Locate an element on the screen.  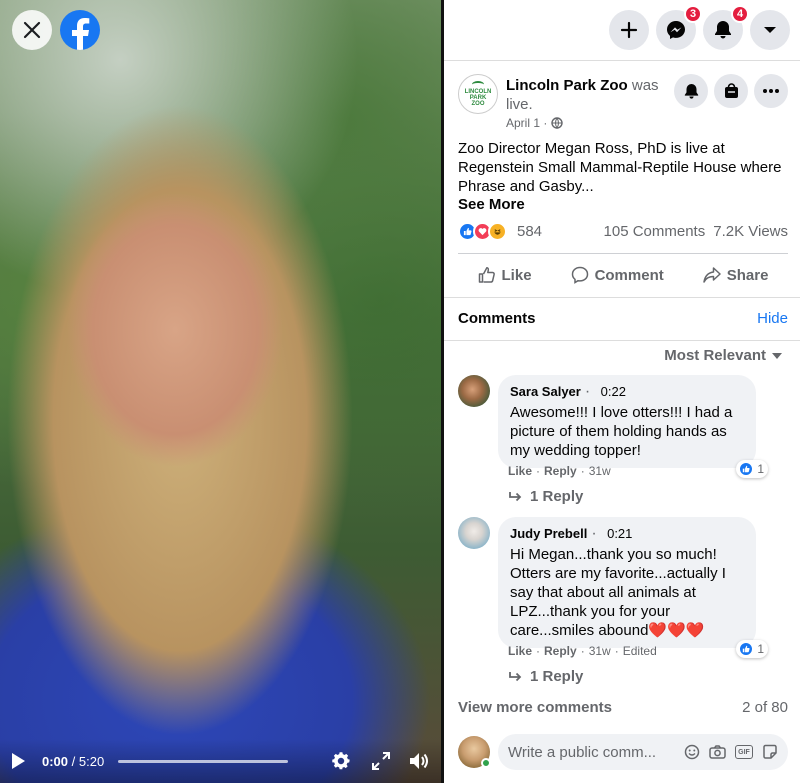
comment-button: Comment is located at coordinates (617, 275).